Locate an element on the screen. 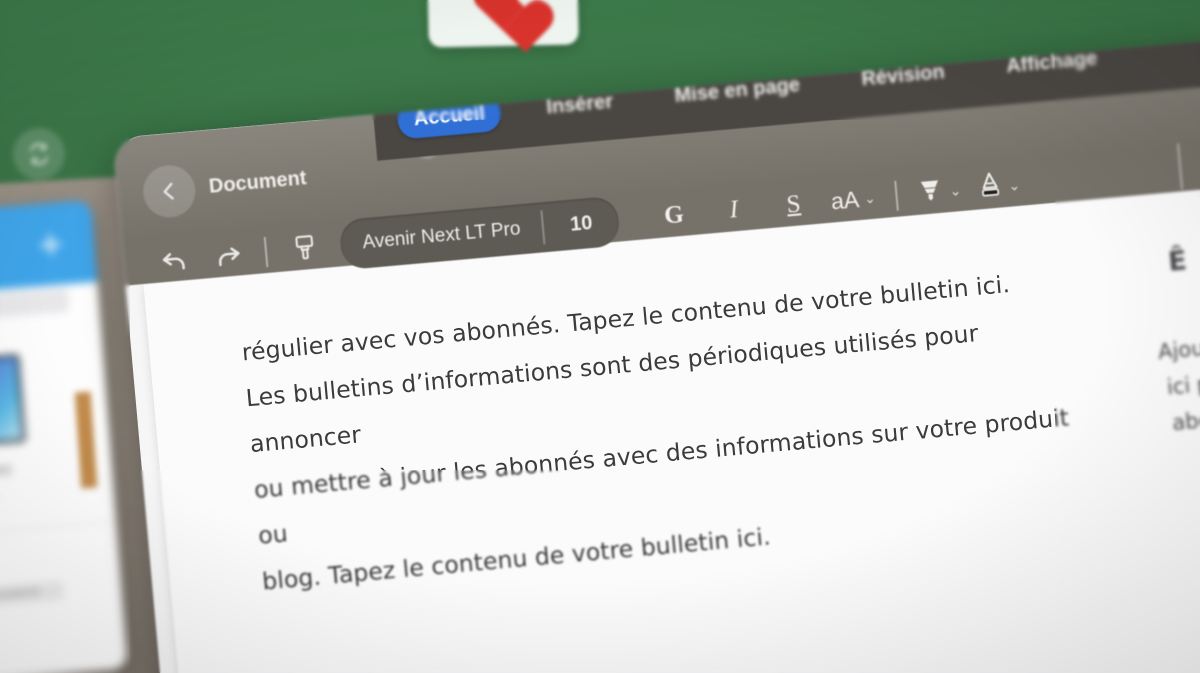 The width and height of the screenshot is (1200, 673). format-painter-icon is located at coordinates (305, 248).